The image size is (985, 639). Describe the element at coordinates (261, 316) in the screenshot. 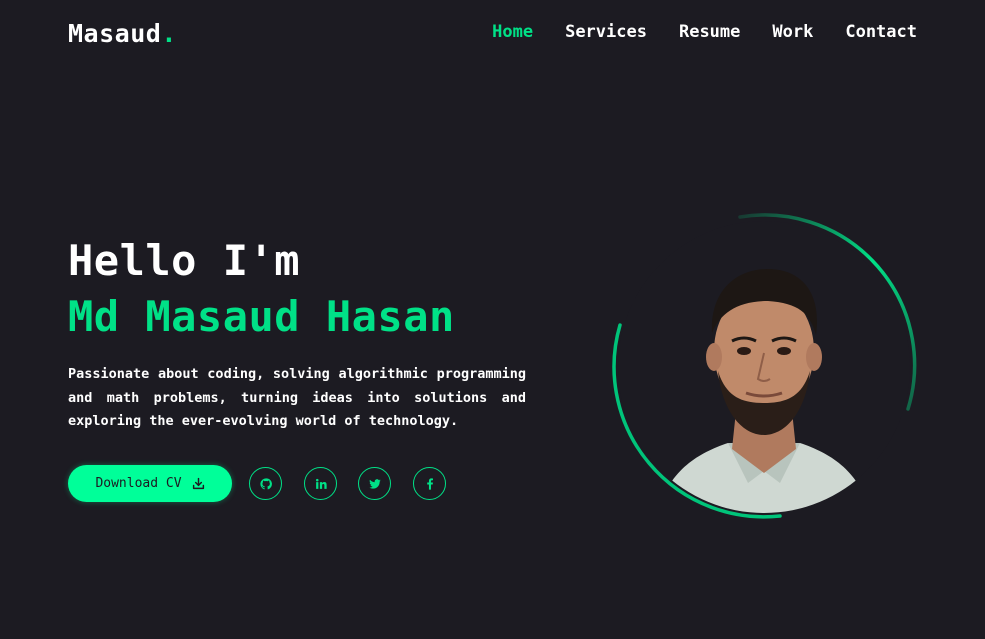

I see `hero-name: Md Masaud Hasan` at that location.